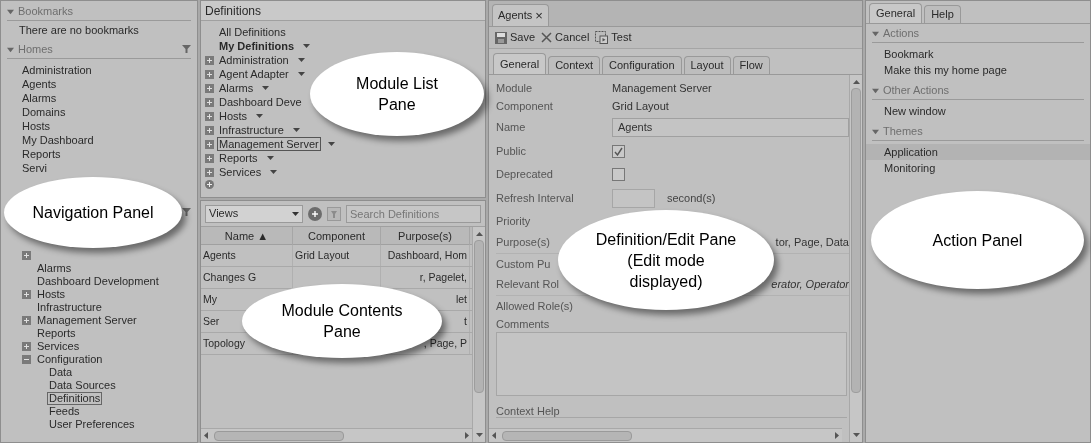 This screenshot has width=1091, height=443. Describe the element at coordinates (254, 60) in the screenshot. I see `module-item: Administration` at that location.